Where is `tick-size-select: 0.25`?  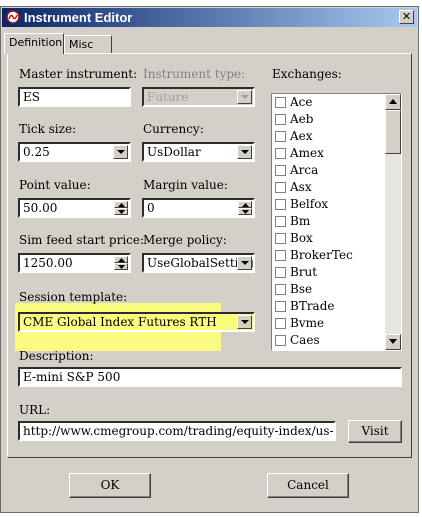
tick-size-select: 0.25 is located at coordinates (74, 152).